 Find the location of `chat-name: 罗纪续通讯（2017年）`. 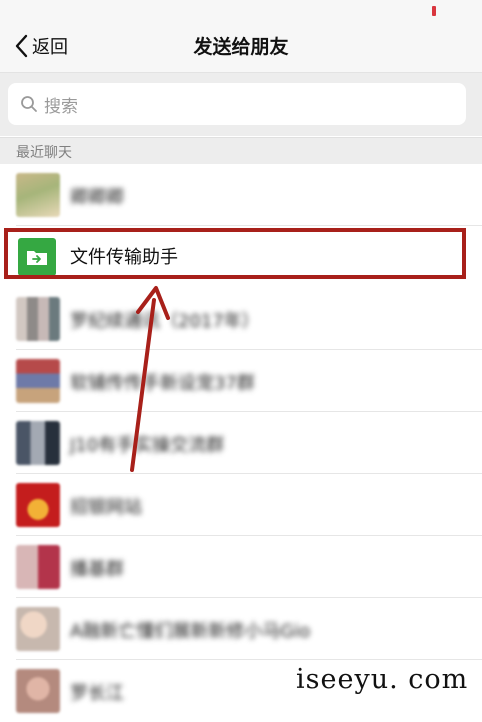

chat-name: 罗纪续通讯（2017年） is located at coordinates (165, 321).